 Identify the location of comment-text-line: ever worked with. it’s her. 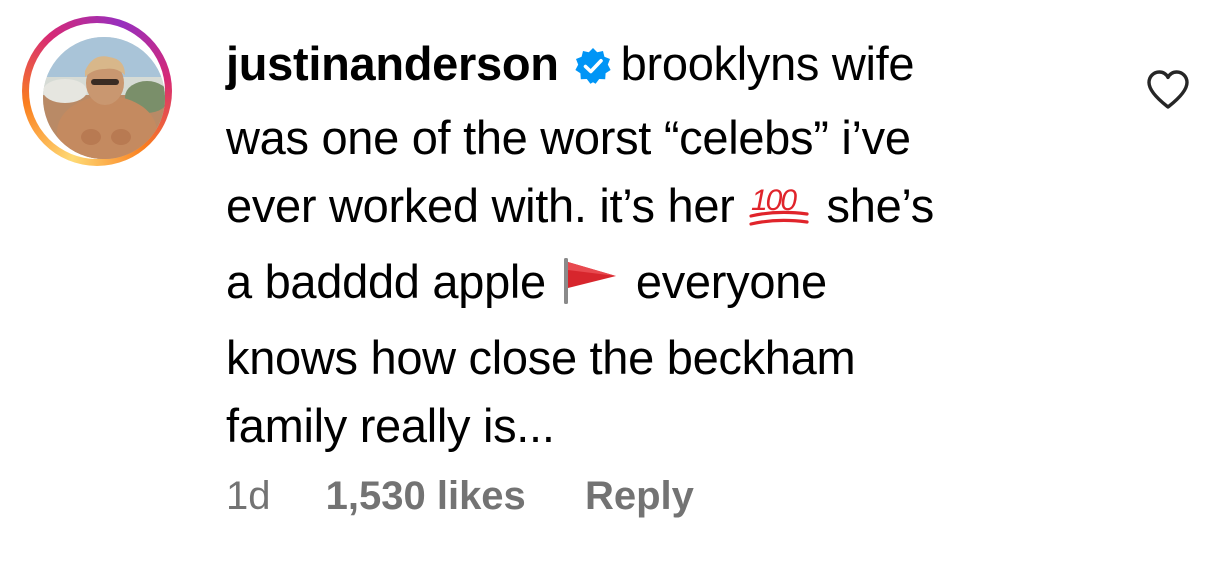
(480, 205).